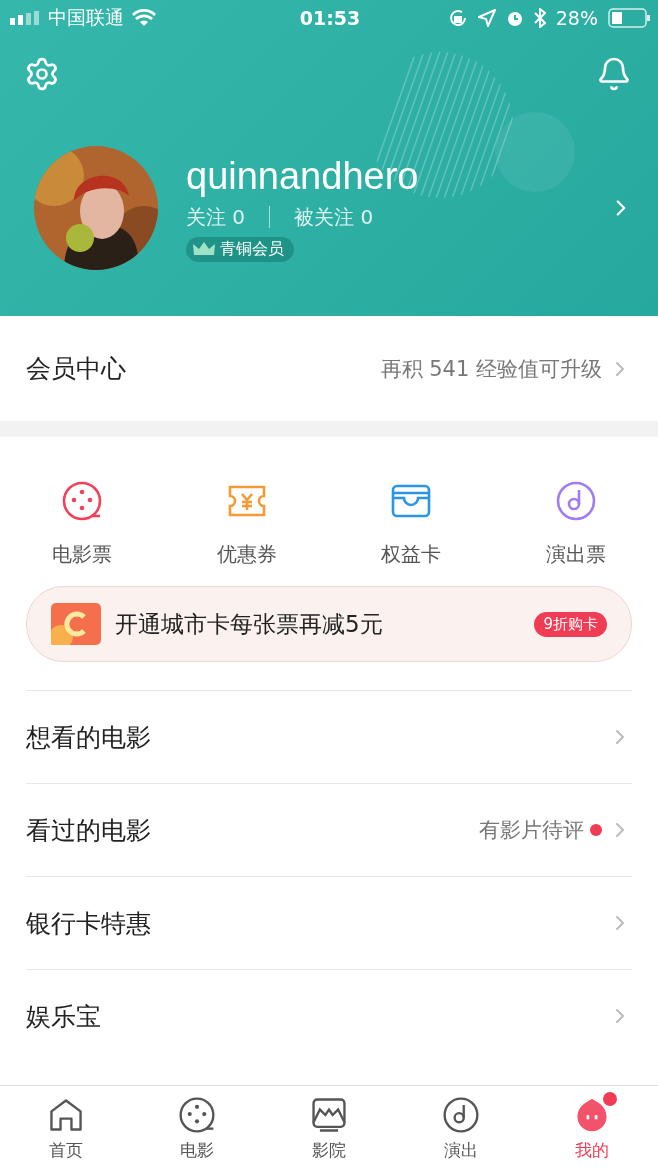 Image resolution: width=658 pixels, height=1170 pixels. I want to click on tab-item: 我的, so click(592, 1128).